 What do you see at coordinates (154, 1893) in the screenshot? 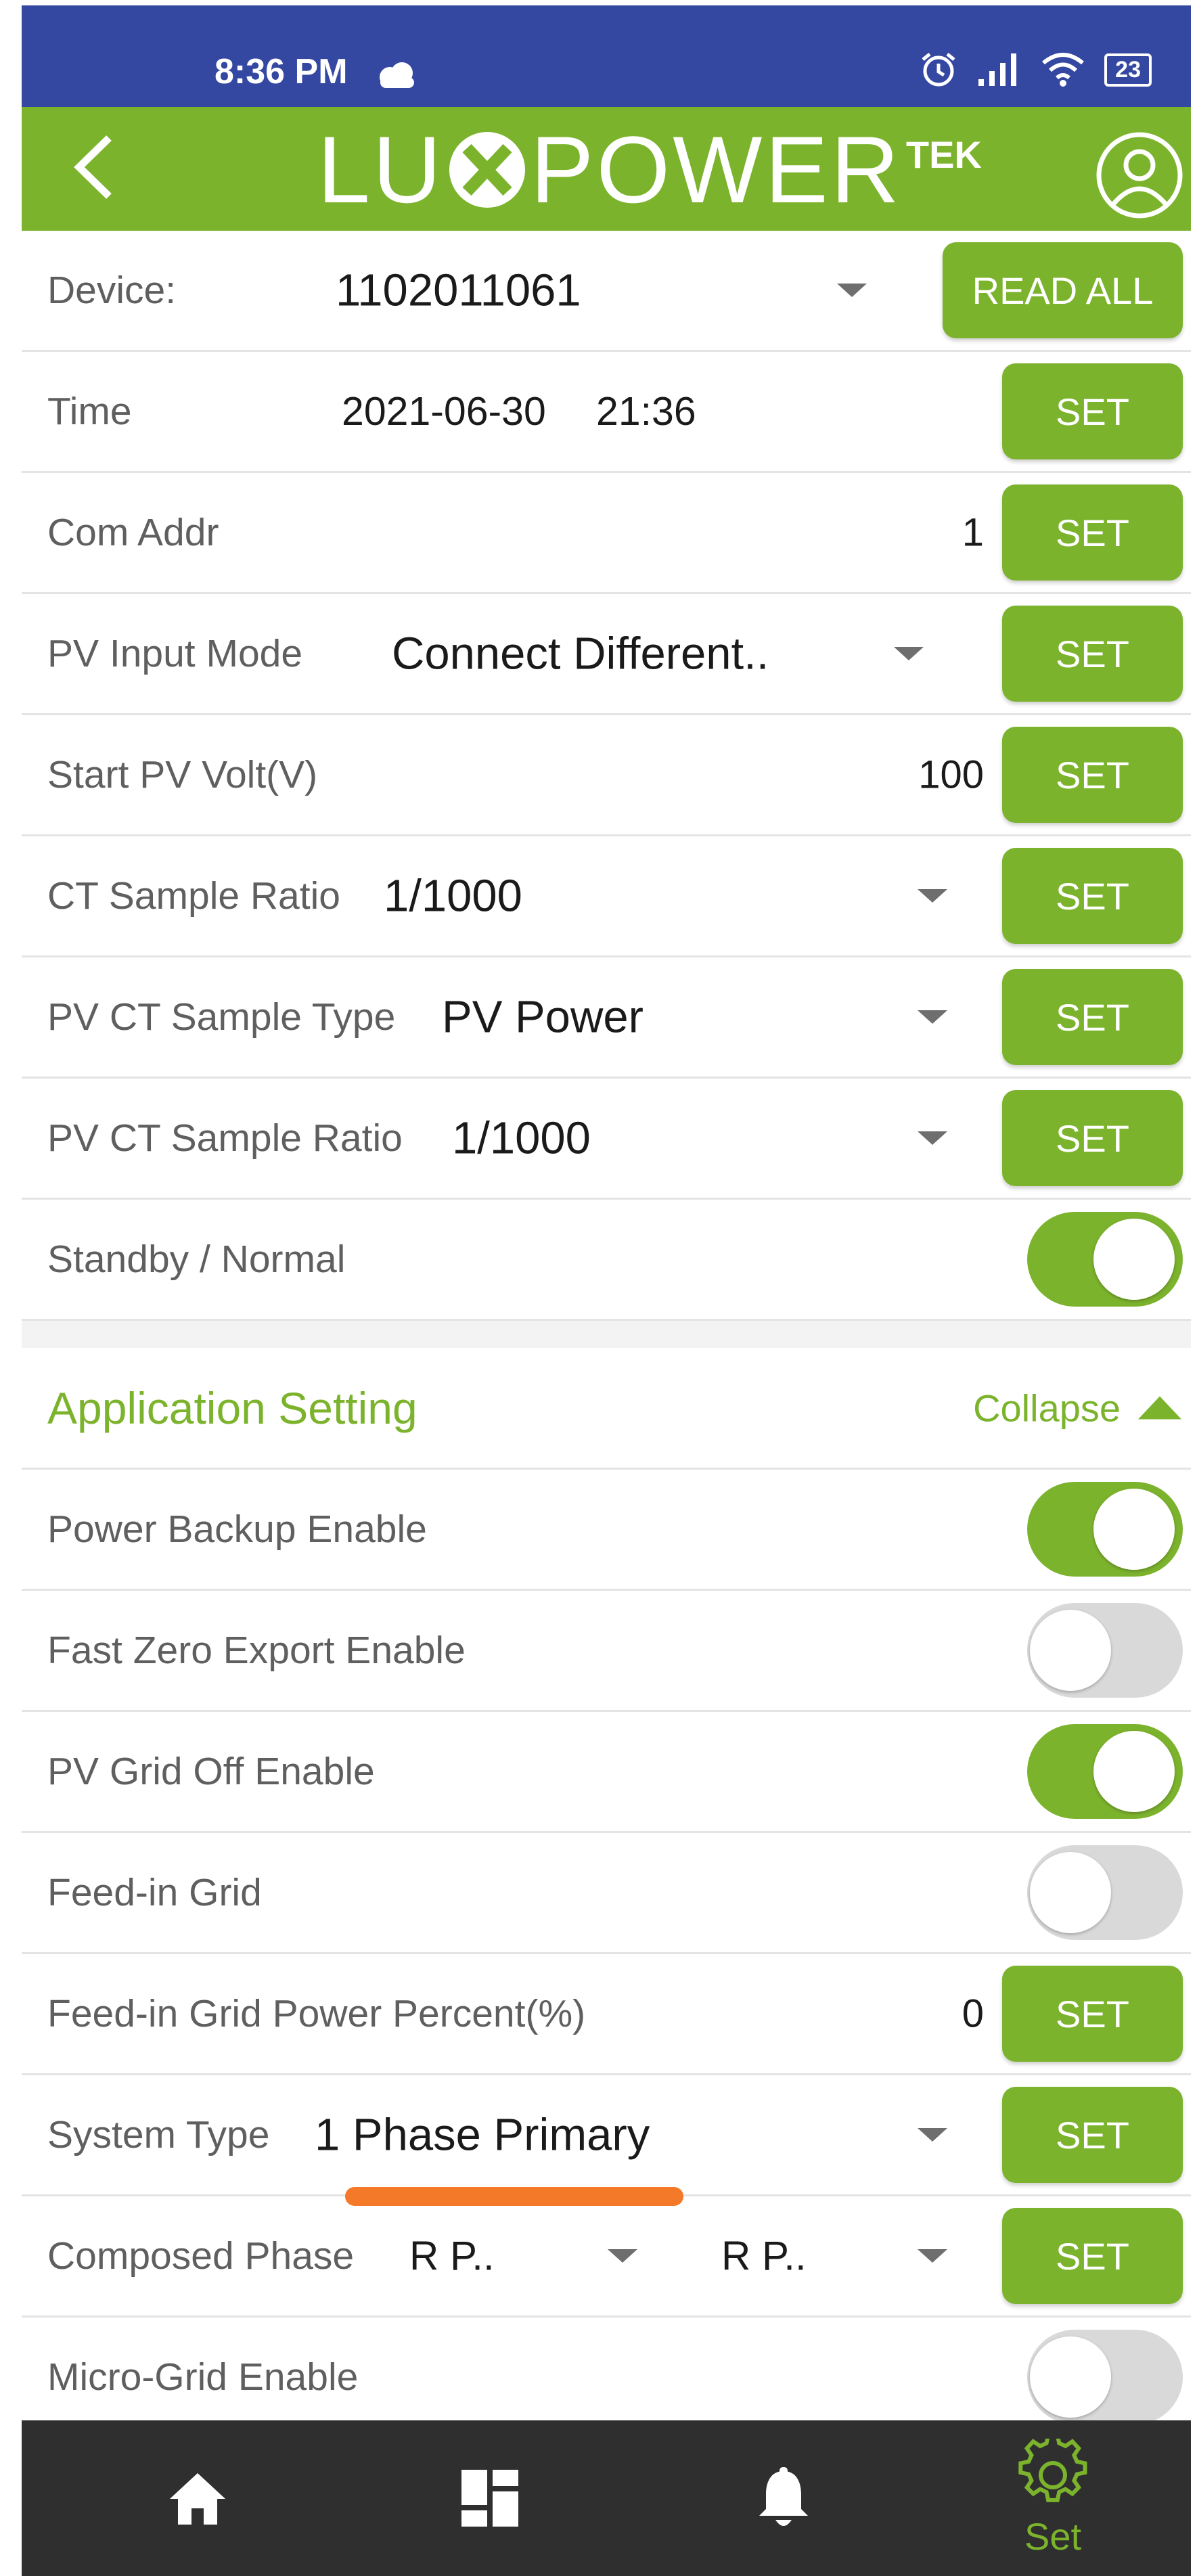
I see `feed-in-grid-label: Feed-in Grid` at bounding box center [154, 1893].